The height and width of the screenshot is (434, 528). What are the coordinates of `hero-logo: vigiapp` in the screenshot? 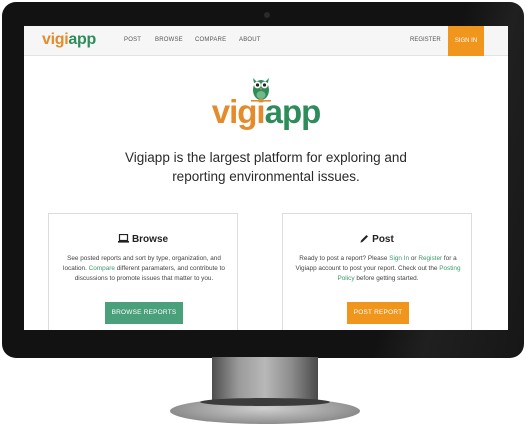 It's located at (266, 112).